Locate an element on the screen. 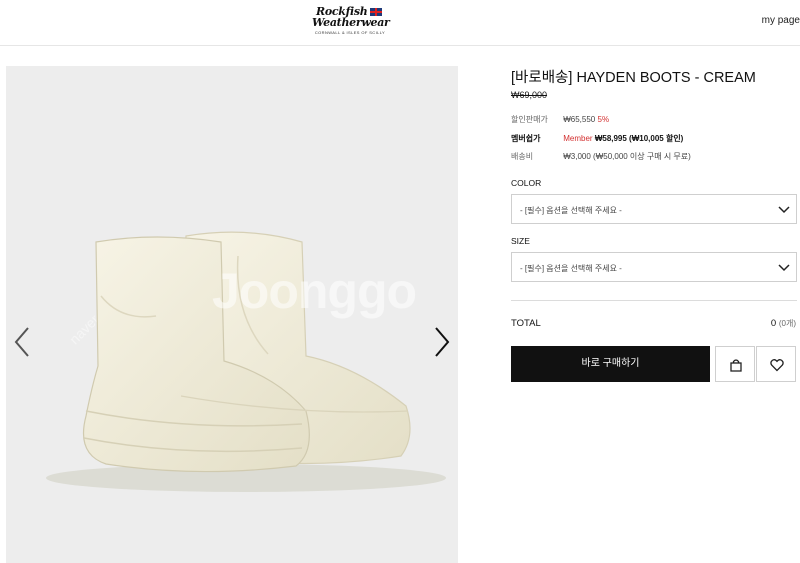 The image size is (800, 563). total-count: (0개) is located at coordinates (787, 323).